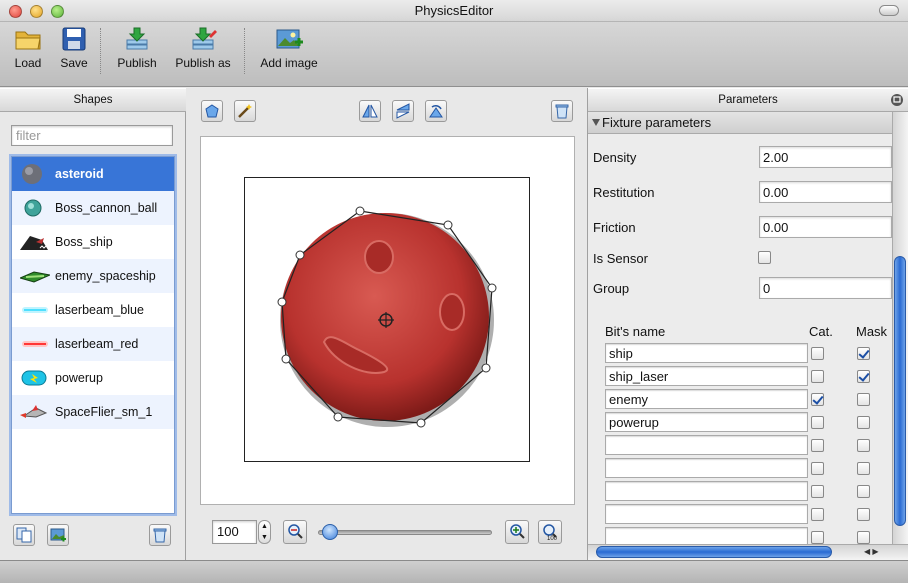 This screenshot has height=583, width=908. What do you see at coordinates (454, 571) in the screenshot?
I see `status-bar` at bounding box center [454, 571].